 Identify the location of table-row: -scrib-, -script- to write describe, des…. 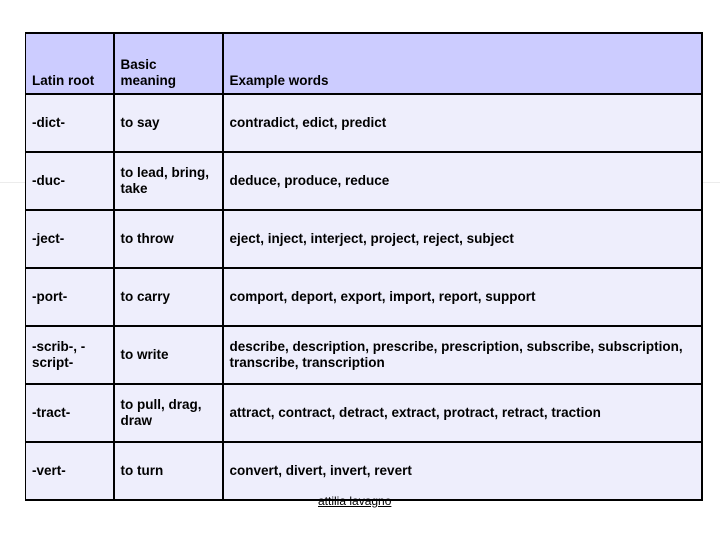
(364, 355).